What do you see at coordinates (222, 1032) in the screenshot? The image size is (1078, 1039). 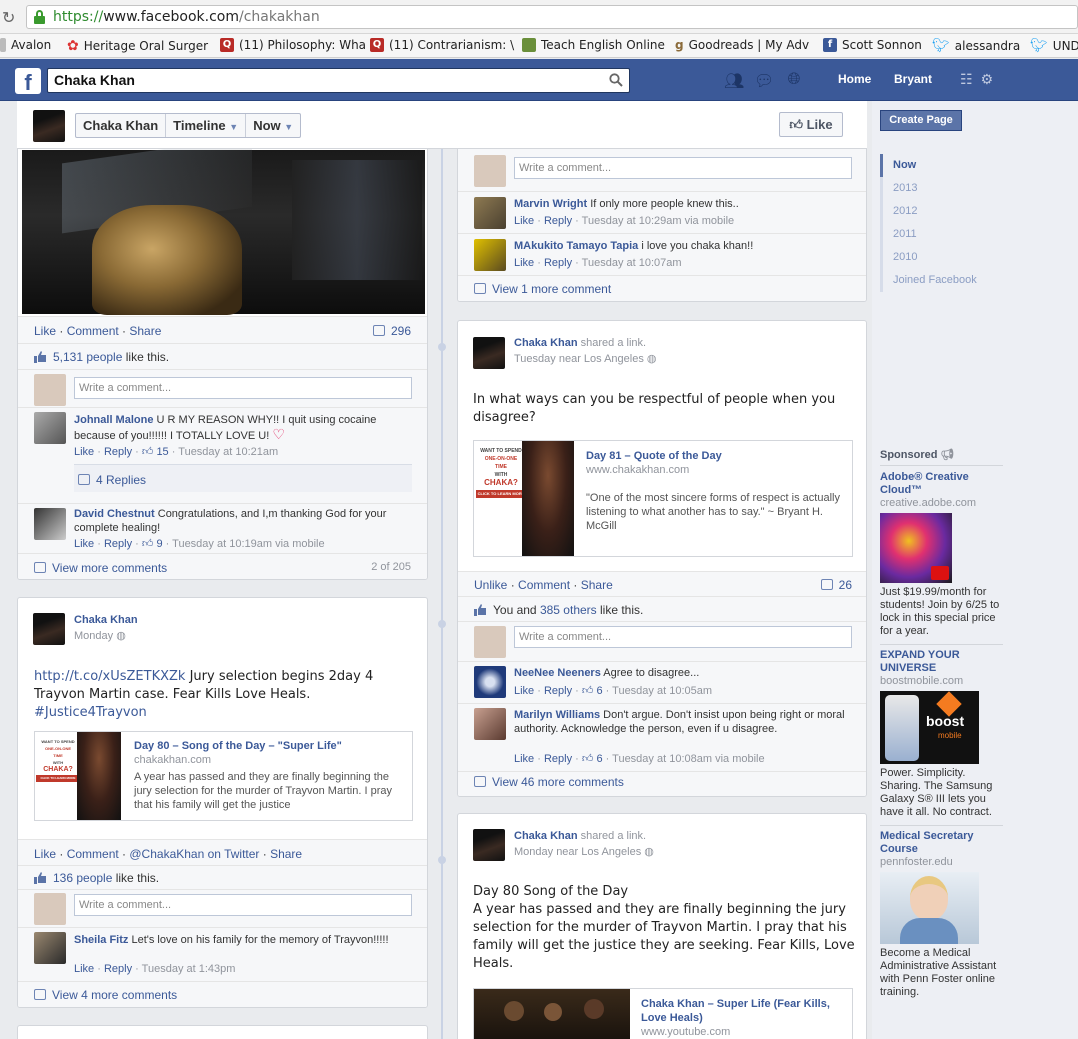 I see `post-stub` at bounding box center [222, 1032].